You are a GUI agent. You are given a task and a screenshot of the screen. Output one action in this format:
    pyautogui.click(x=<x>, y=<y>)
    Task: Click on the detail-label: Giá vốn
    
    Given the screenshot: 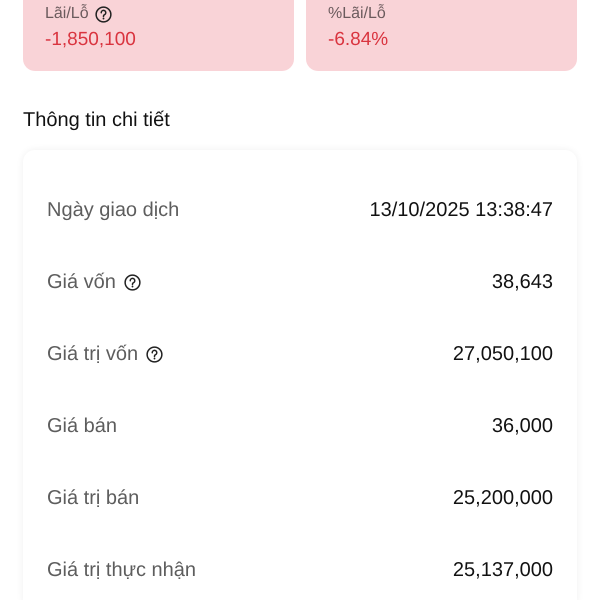 What is the action you would take?
    pyautogui.click(x=81, y=282)
    